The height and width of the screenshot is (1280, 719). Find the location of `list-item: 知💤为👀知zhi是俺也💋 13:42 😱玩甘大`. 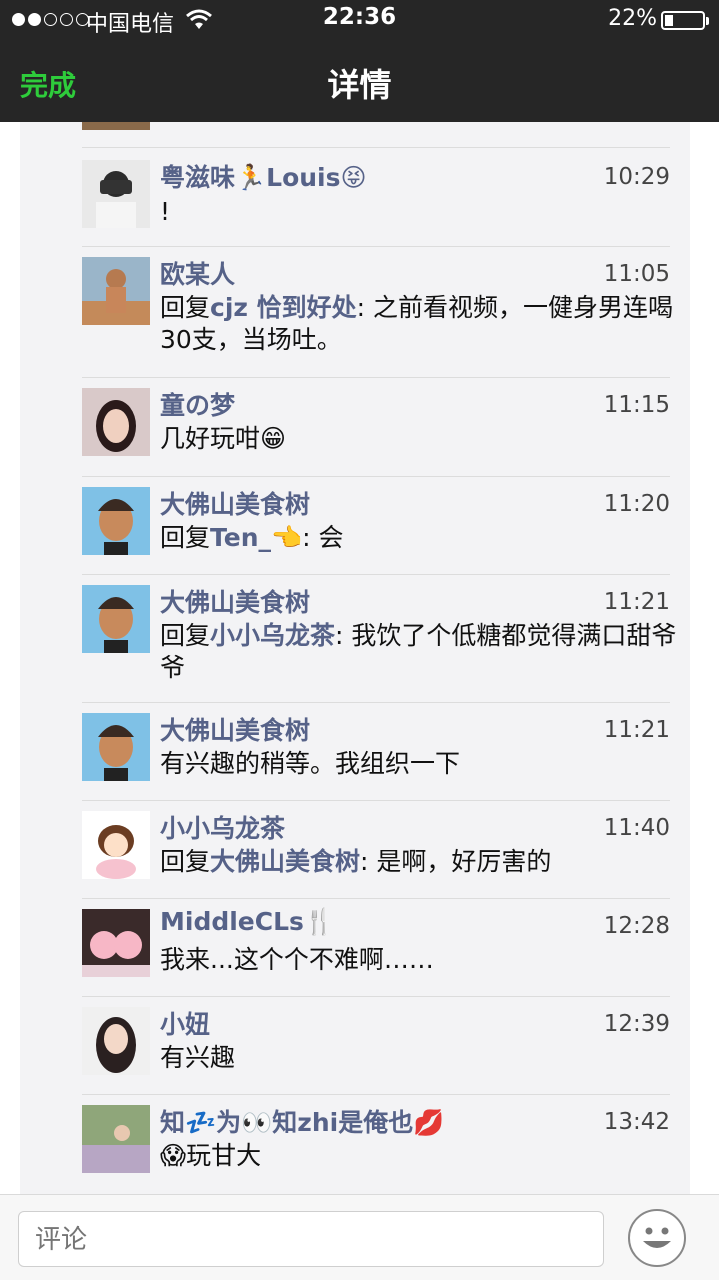

list-item: 知💤为👀知zhi是俺也💋 13:42 😱玩甘大 is located at coordinates (355, 1144).